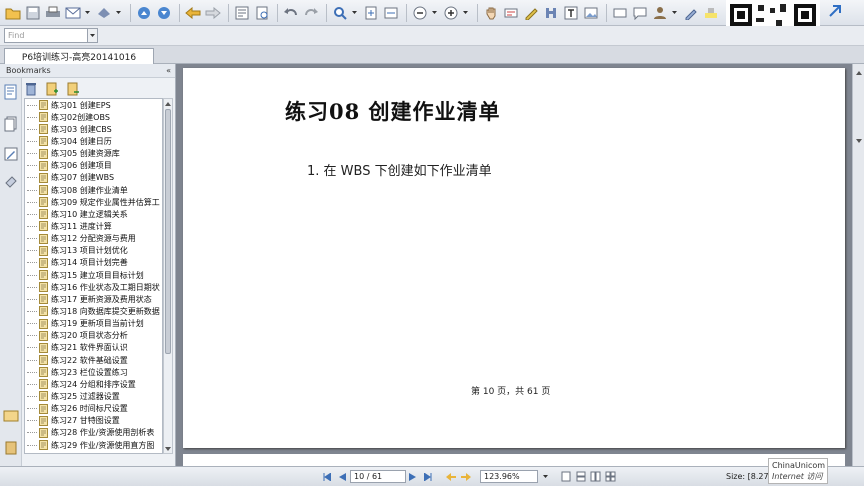 Image resolution: width=864 pixels, height=486 pixels. What do you see at coordinates (711, 13) in the screenshot?
I see `highlight-icon` at bounding box center [711, 13].